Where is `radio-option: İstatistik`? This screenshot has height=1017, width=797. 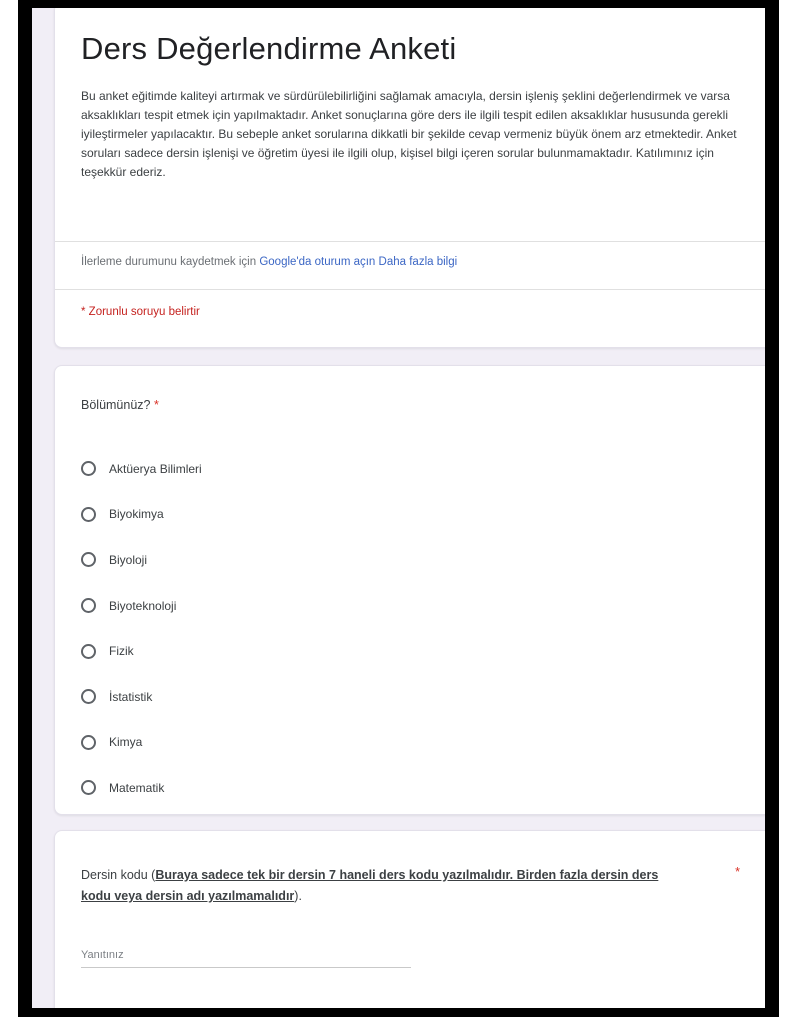 radio-option: İstatistik is located at coordinates (141, 697).